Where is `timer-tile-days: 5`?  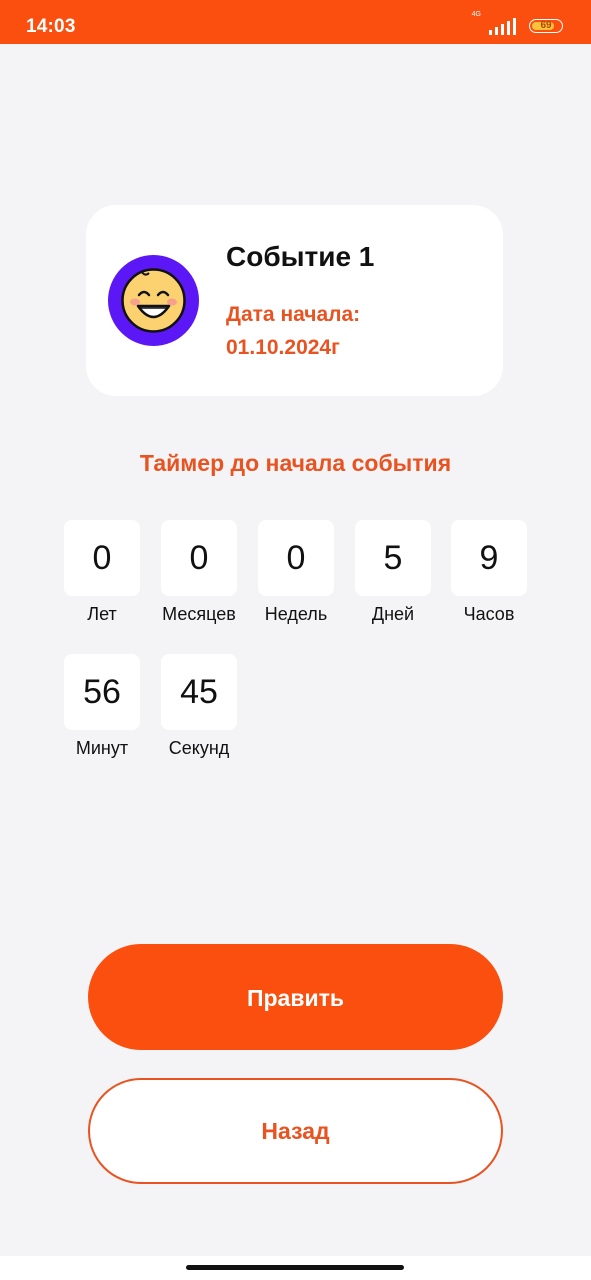 timer-tile-days: 5 is located at coordinates (393, 558).